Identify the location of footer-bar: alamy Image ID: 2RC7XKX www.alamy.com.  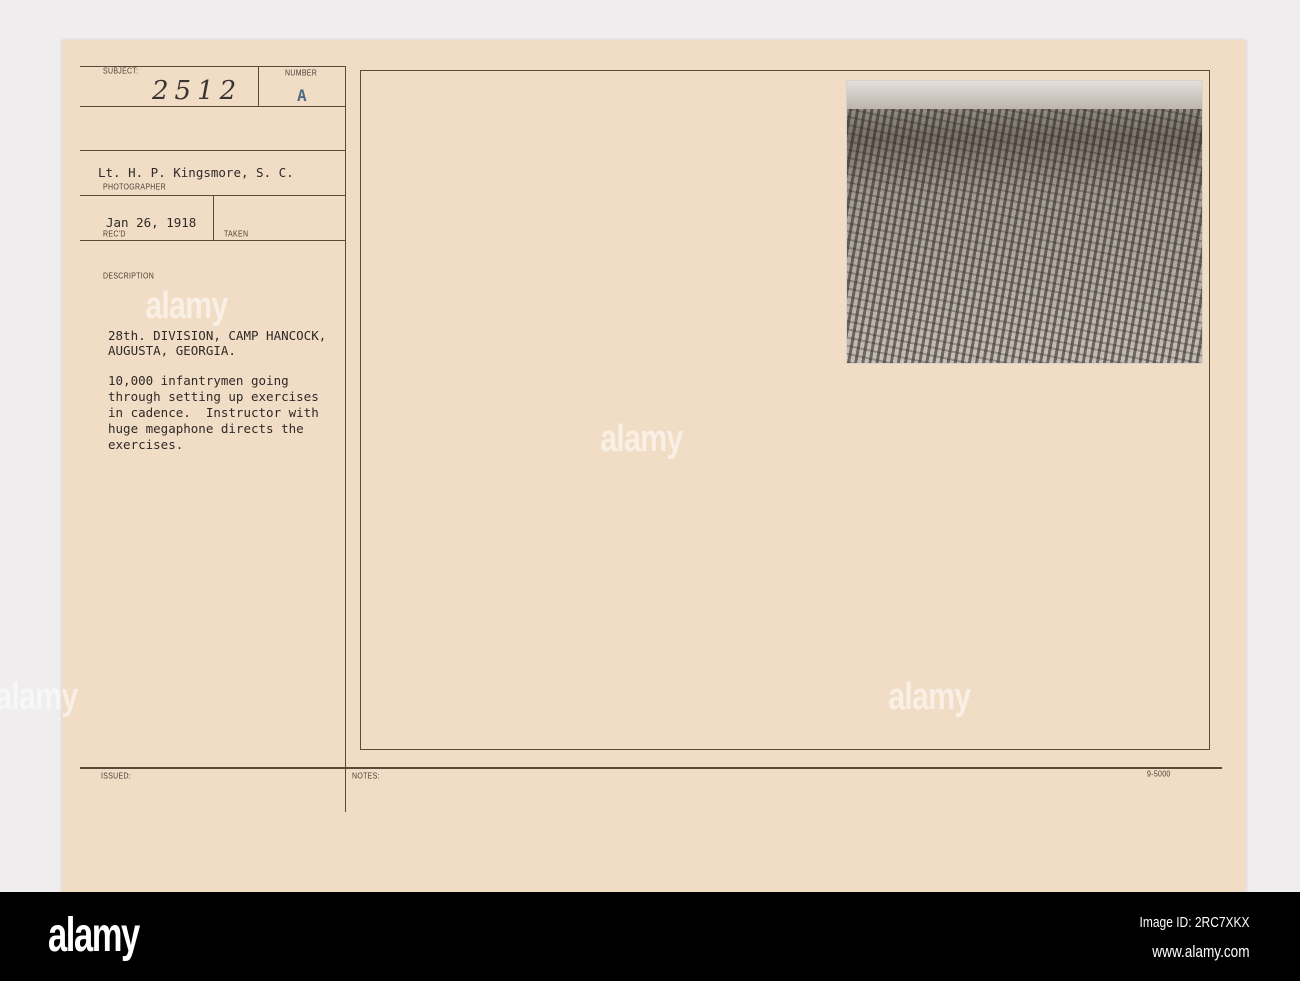
(650, 936).